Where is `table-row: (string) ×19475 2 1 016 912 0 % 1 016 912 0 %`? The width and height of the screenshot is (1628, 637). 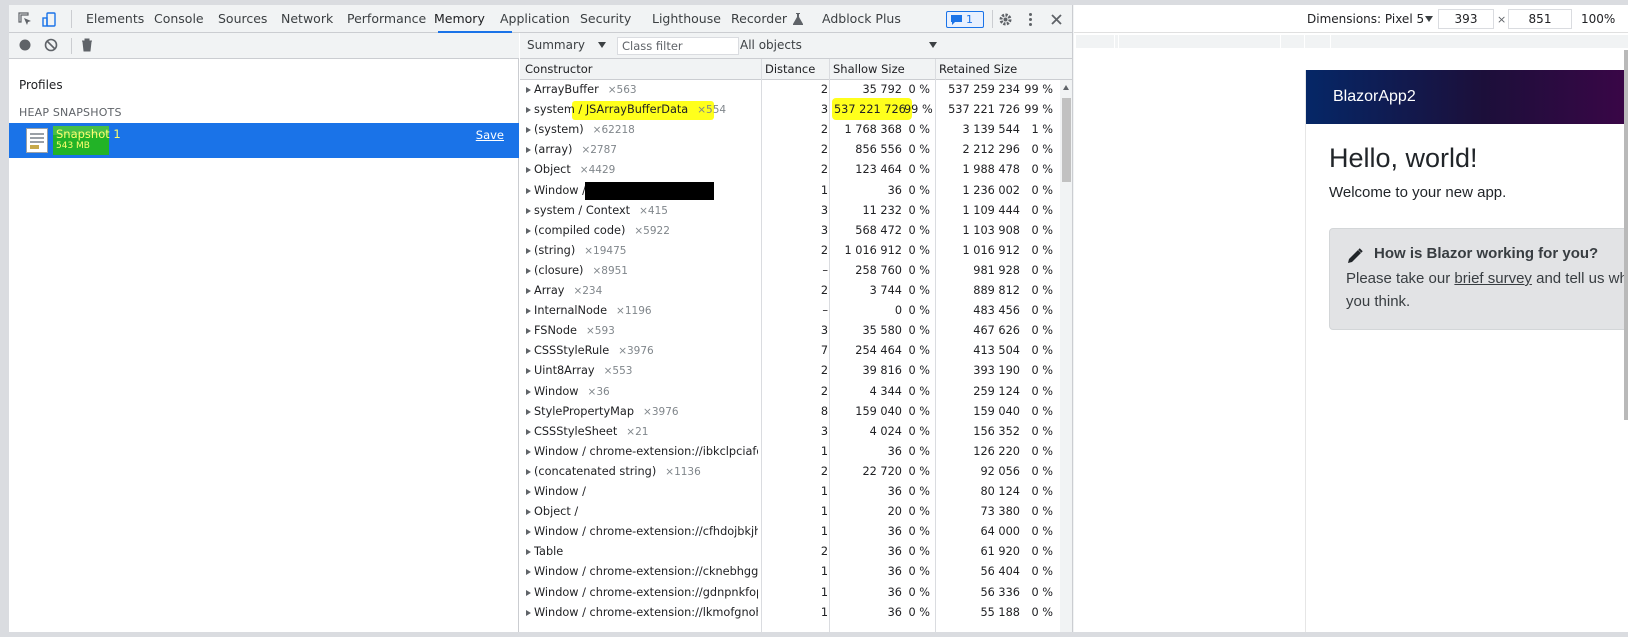 table-row: (string) ×19475 2 1 016 912 0 % 1 016 912 0 % is located at coordinates (790, 251).